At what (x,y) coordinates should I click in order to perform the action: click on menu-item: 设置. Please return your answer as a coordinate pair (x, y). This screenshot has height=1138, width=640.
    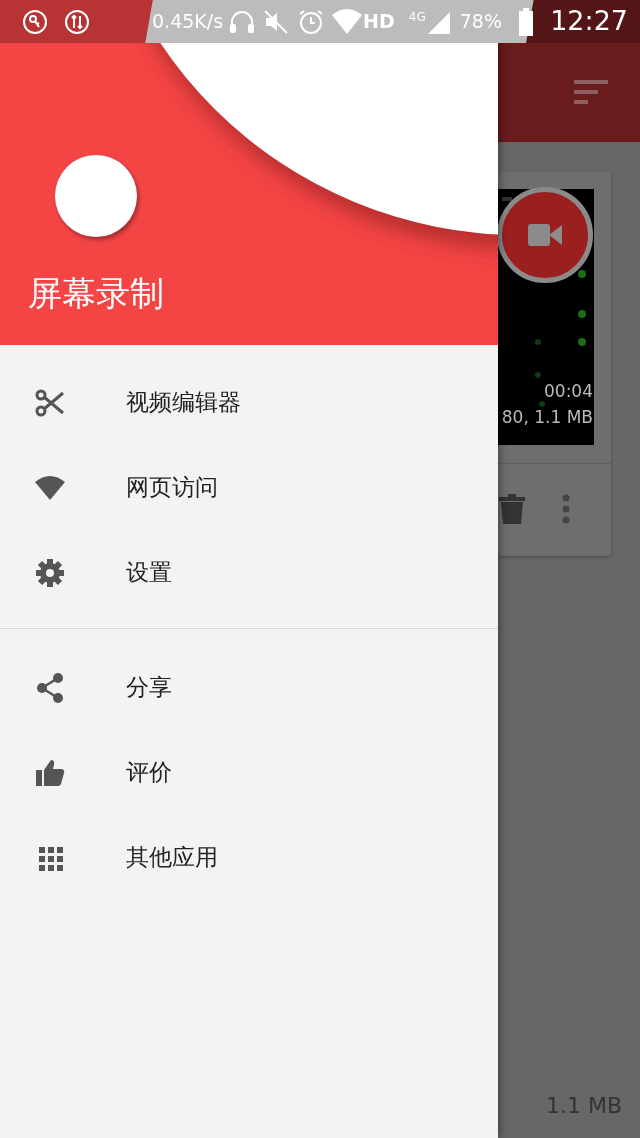
    Looking at the image, I should click on (249, 572).